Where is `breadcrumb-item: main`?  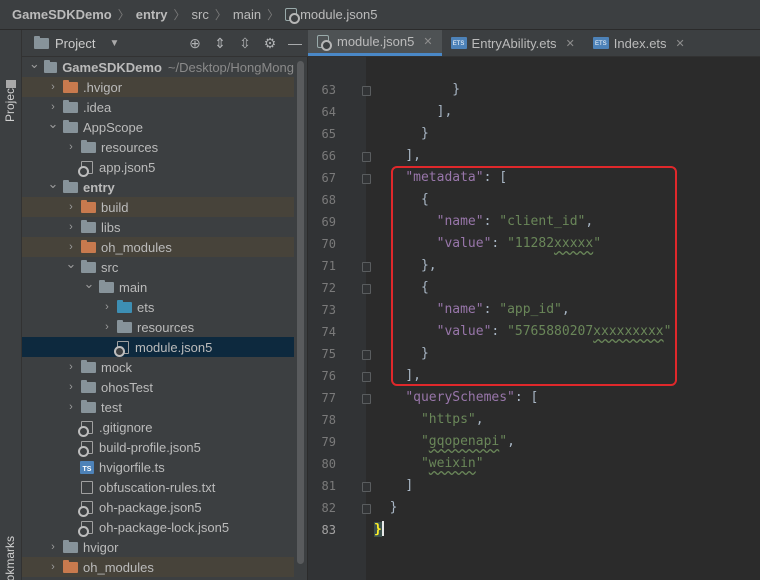 breadcrumb-item: main is located at coordinates (247, 14).